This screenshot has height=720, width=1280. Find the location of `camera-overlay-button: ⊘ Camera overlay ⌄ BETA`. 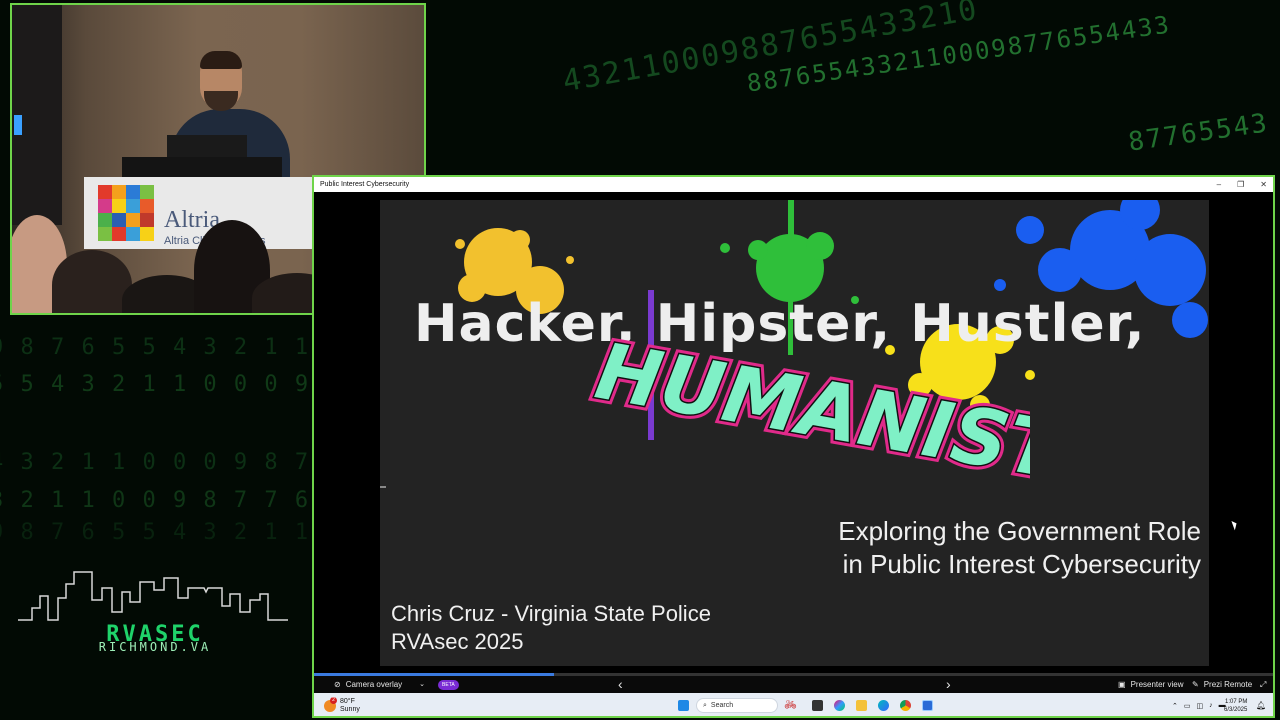

camera-overlay-button: ⊘ Camera overlay ⌄ BETA is located at coordinates (396, 684).